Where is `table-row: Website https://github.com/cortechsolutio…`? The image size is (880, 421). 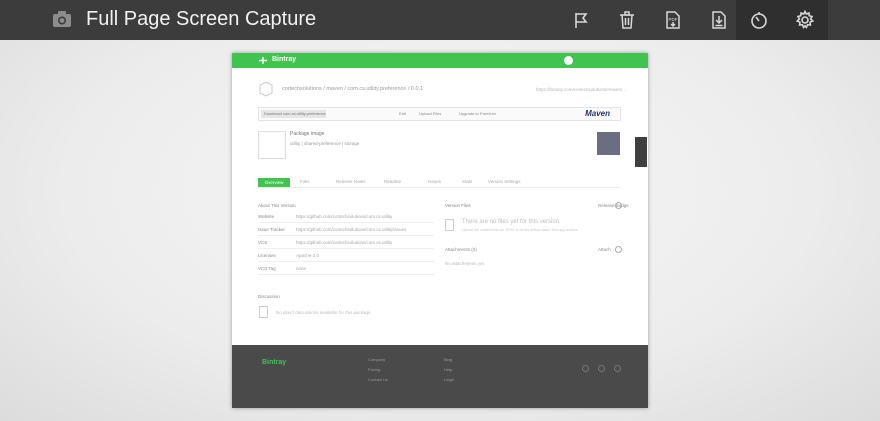
table-row: Website https://github.com/cortechsolutio… is located at coordinates (346, 217).